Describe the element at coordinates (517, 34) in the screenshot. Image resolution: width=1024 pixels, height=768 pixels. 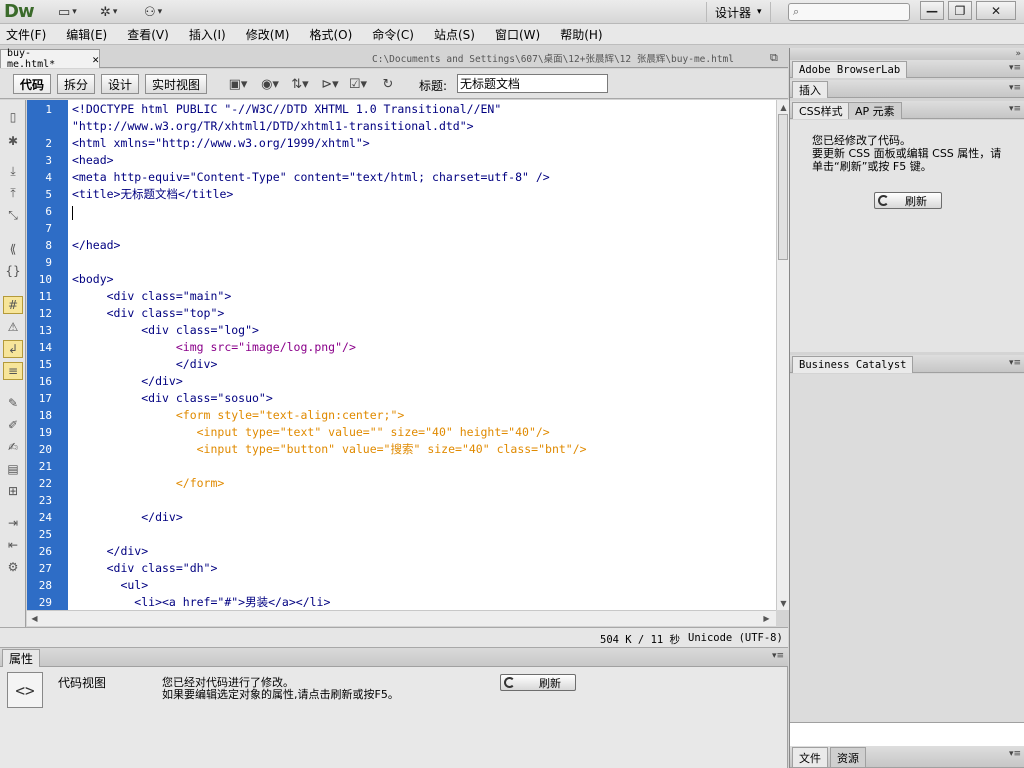
I see `menu-window: 窗口(W)` at that location.